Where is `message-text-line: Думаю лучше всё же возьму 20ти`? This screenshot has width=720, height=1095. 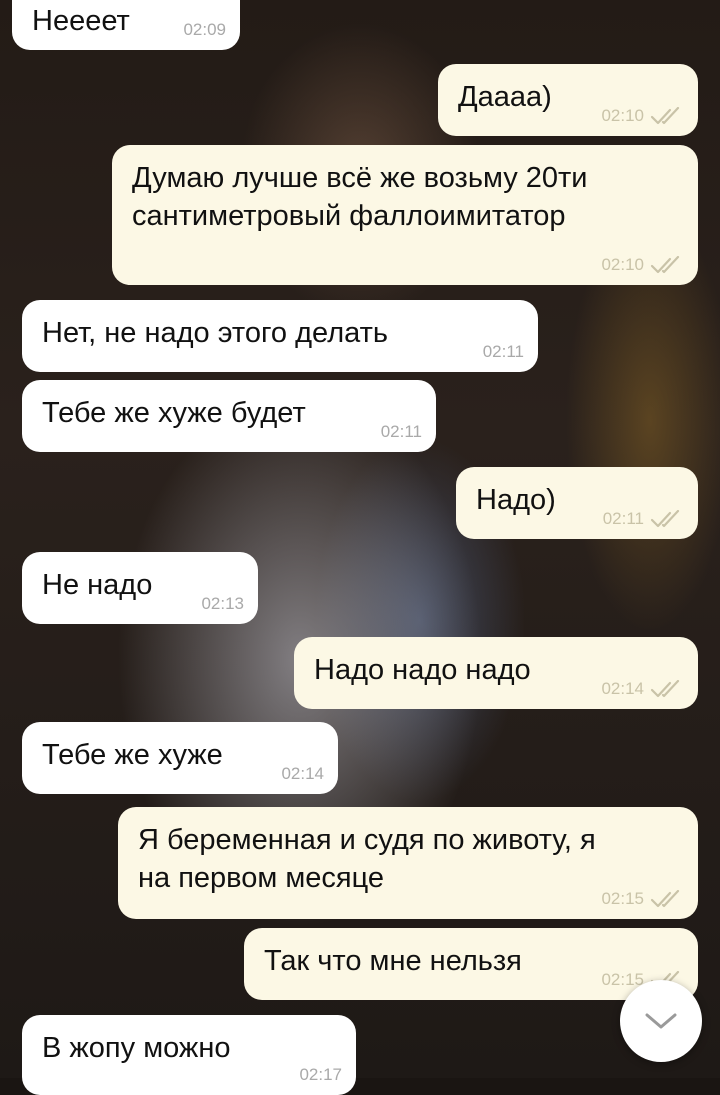
message-text-line: Думаю лучше всё же возьму 20ти is located at coordinates (360, 178).